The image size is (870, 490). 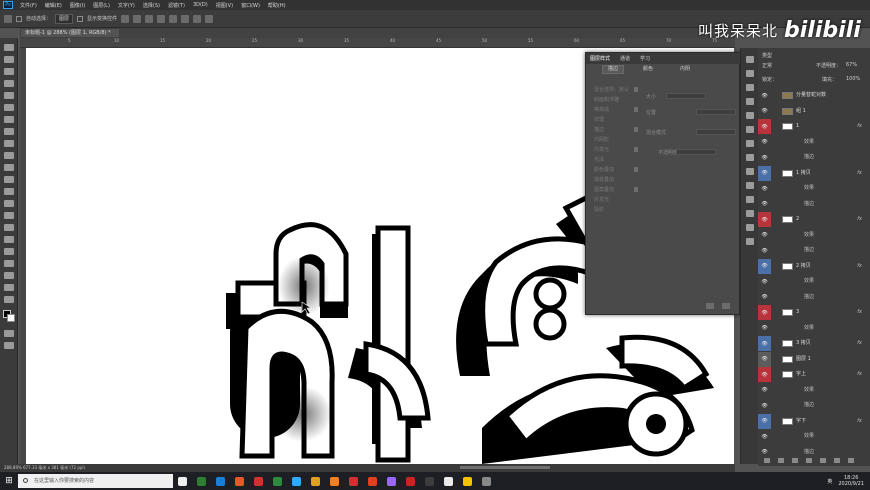 What do you see at coordinates (613, 69) in the screenshot?
I see `stroke-button: 描边` at bounding box center [613, 69].